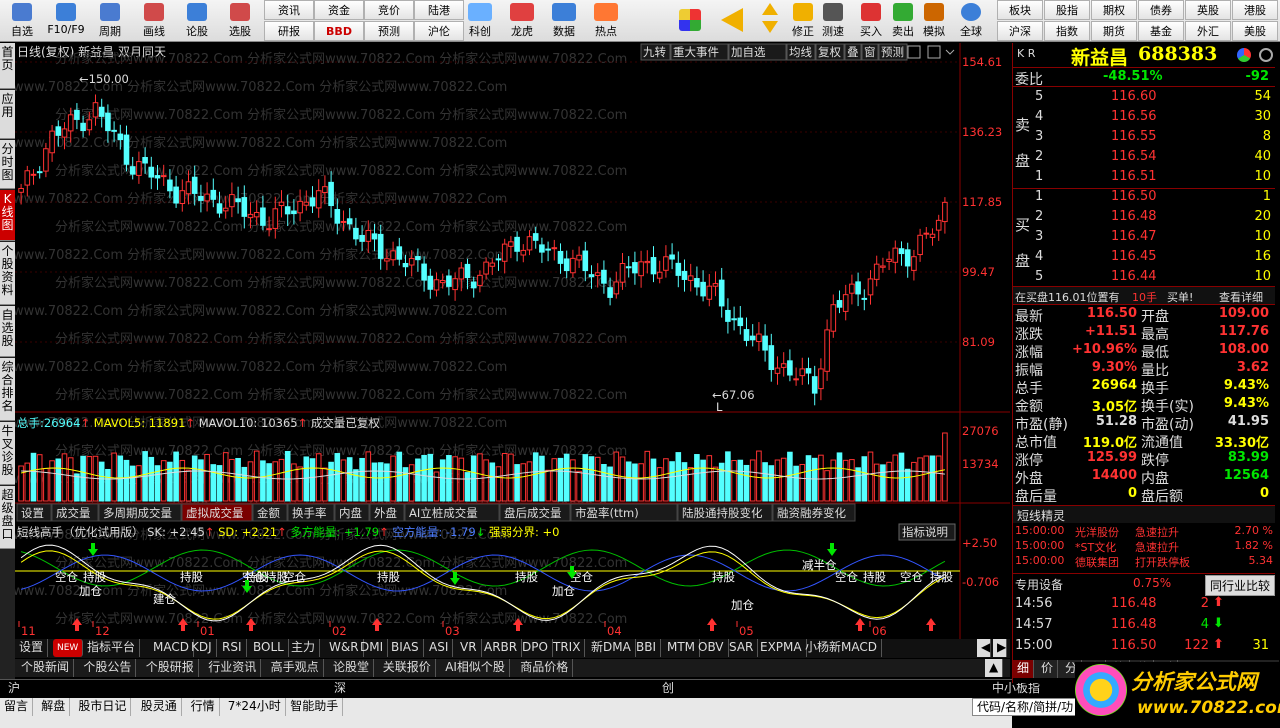  I want to click on indicator-bottom-tab-22: 小杨新MACD, so click(841, 648).